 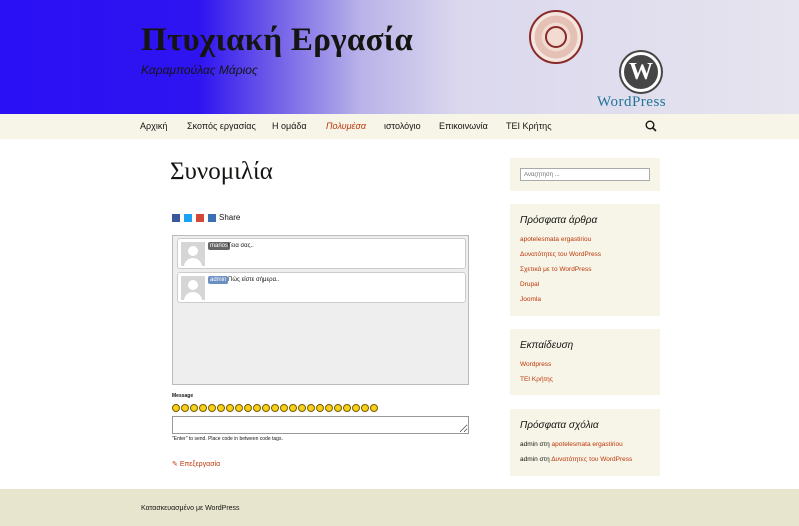 What do you see at coordinates (559, 220) in the screenshot?
I see `widget-title: Πρόσφατα άρθρα` at bounding box center [559, 220].